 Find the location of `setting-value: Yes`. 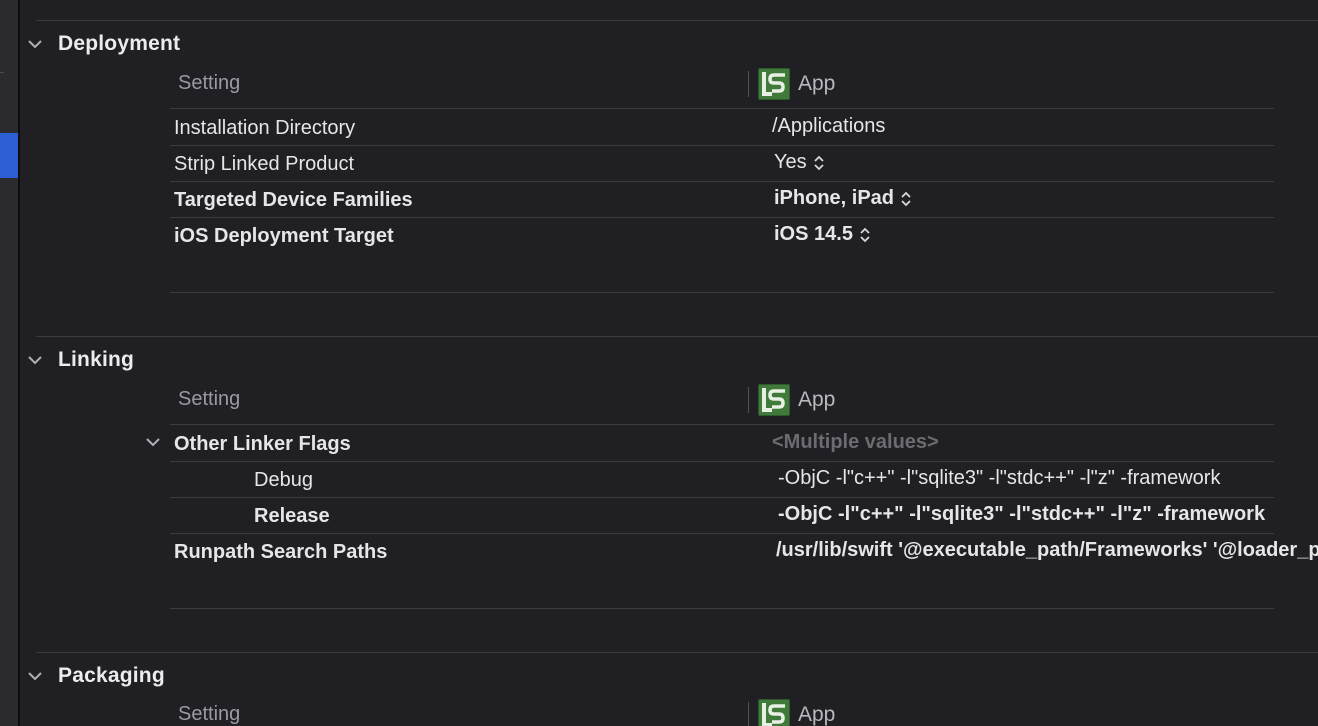

setting-value: Yes is located at coordinates (799, 162).